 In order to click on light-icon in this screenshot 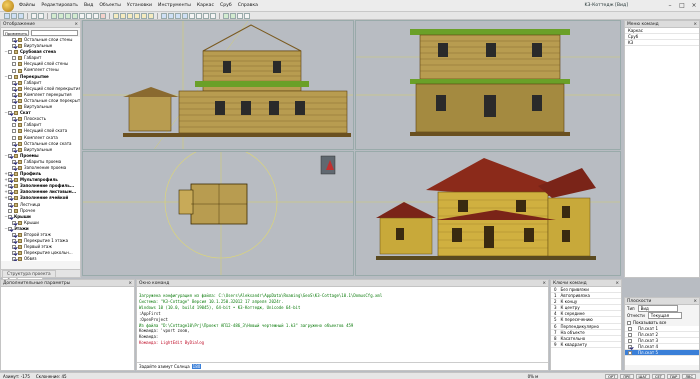, I will do `click(233, 15)`.